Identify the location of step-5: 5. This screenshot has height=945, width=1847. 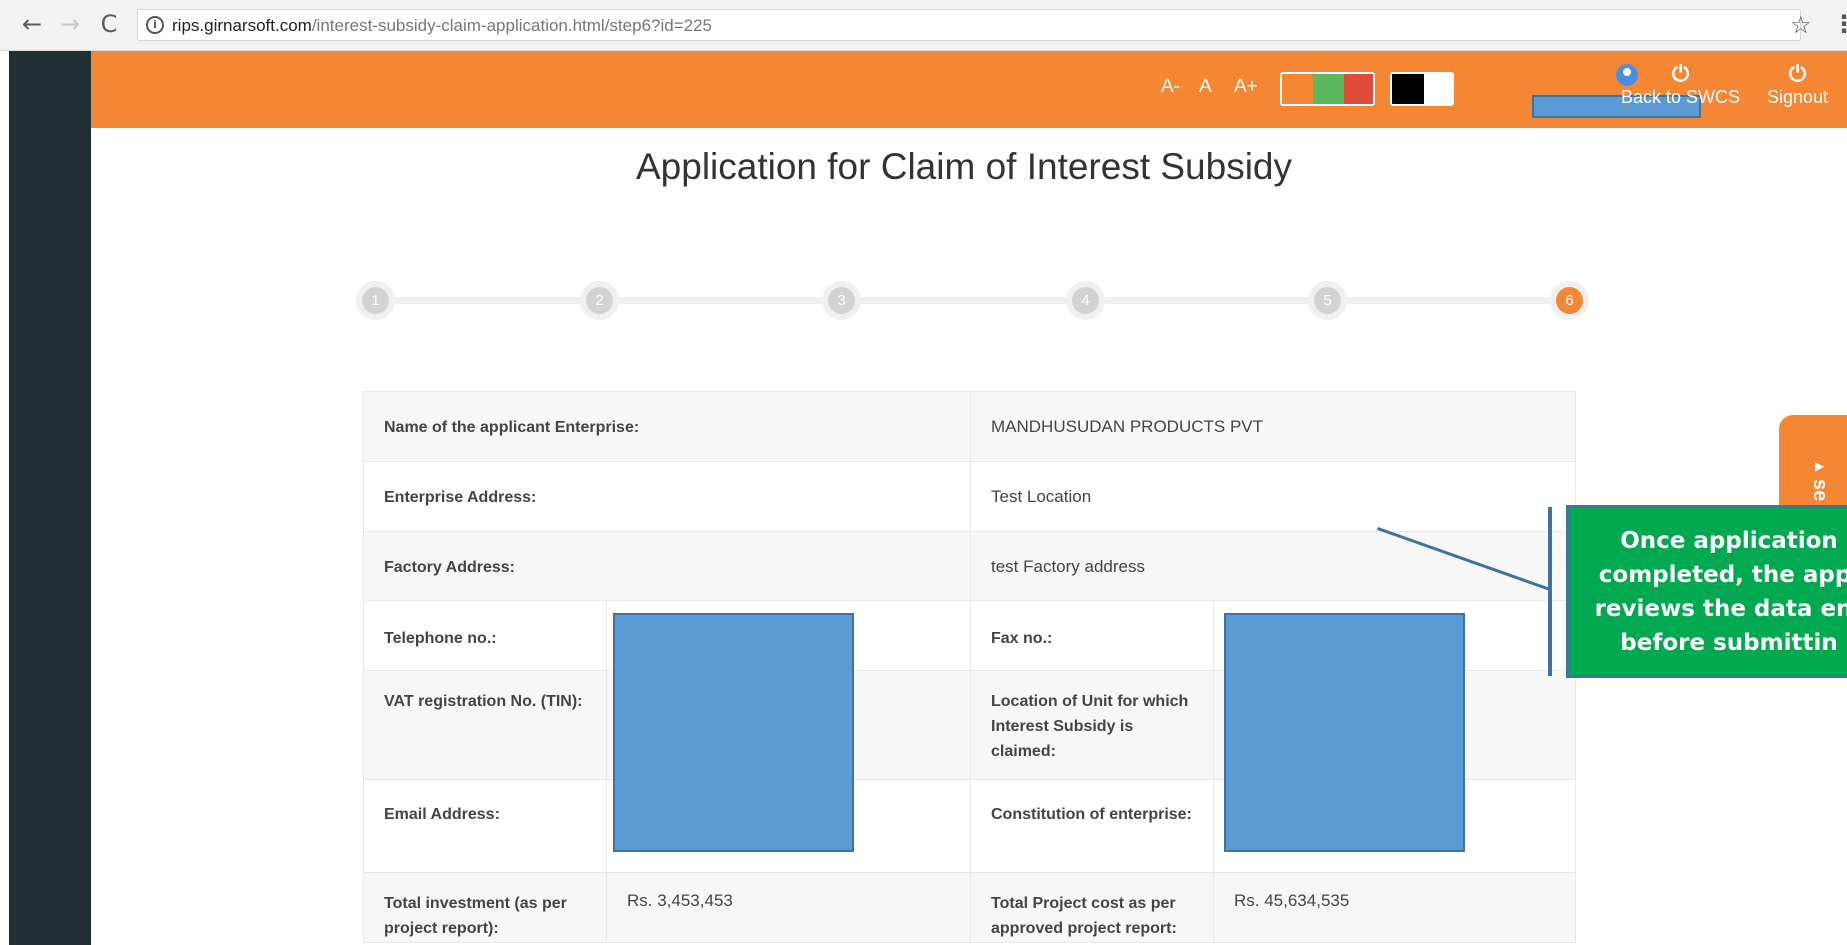
(1327, 300).